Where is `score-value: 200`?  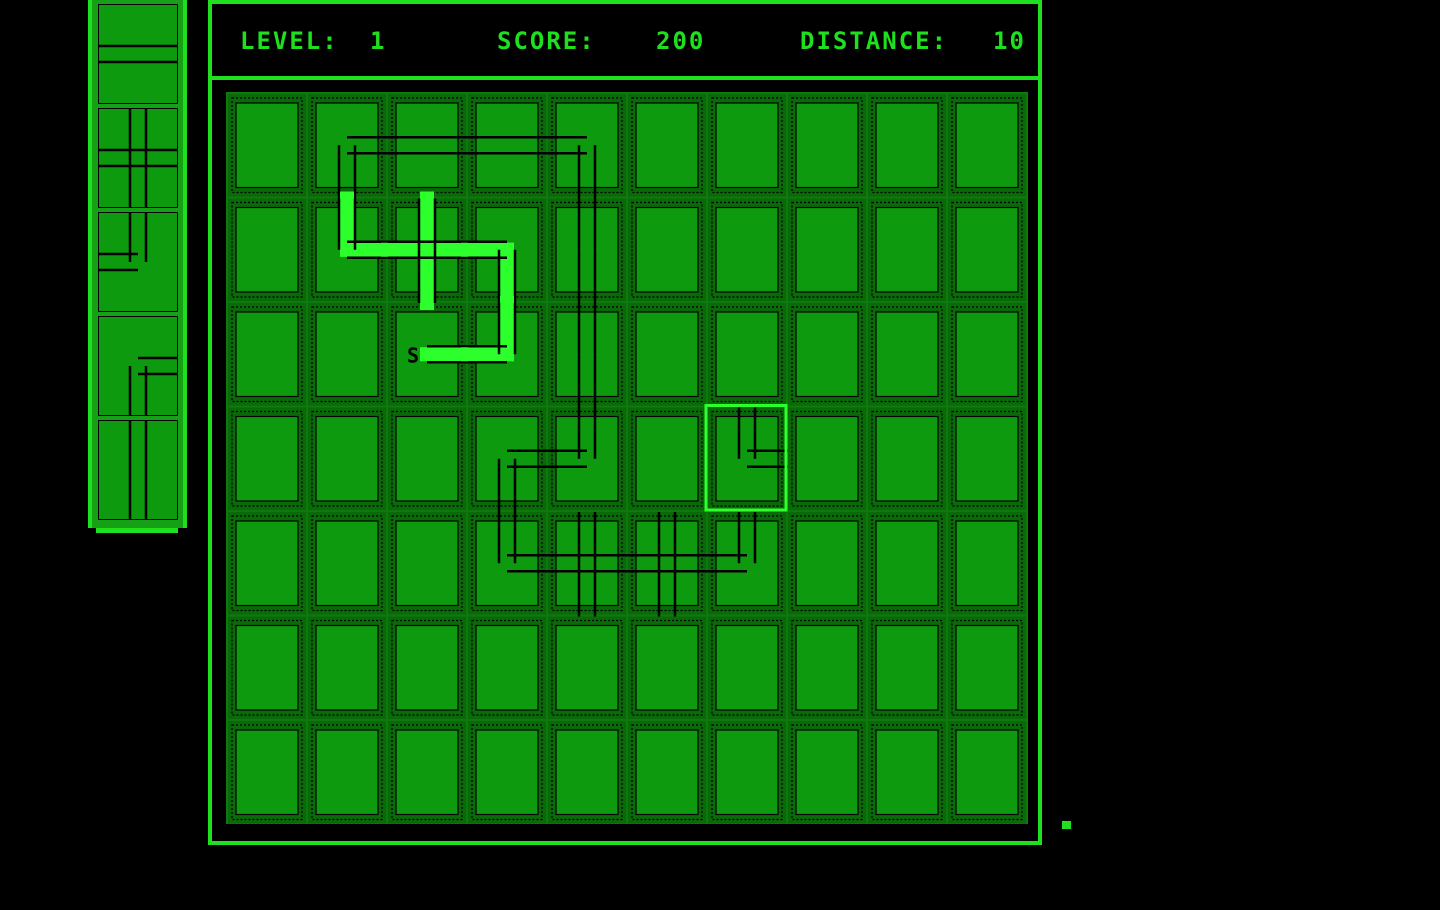 score-value: 200 is located at coordinates (681, 41).